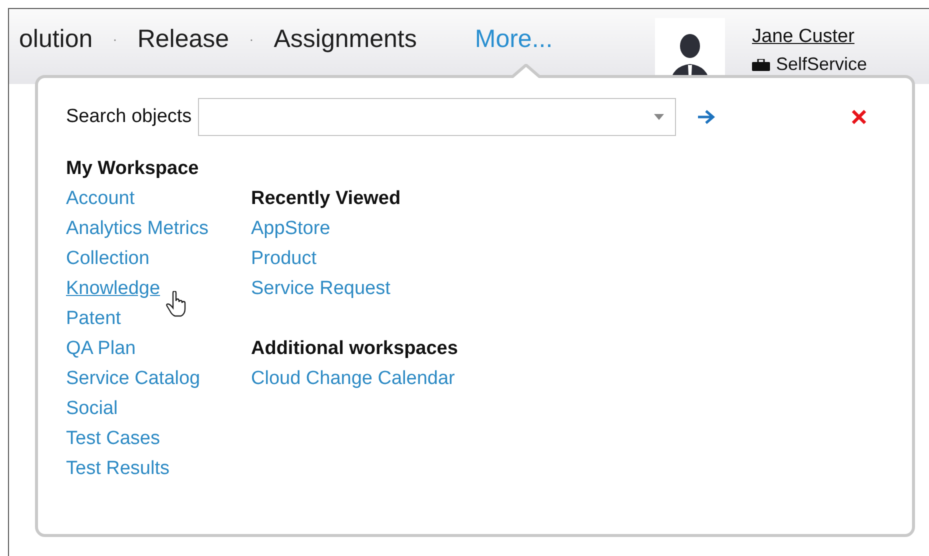 The width and height of the screenshot is (929, 556). What do you see at coordinates (113, 289) in the screenshot?
I see `workspace-link: Knowledge` at bounding box center [113, 289].